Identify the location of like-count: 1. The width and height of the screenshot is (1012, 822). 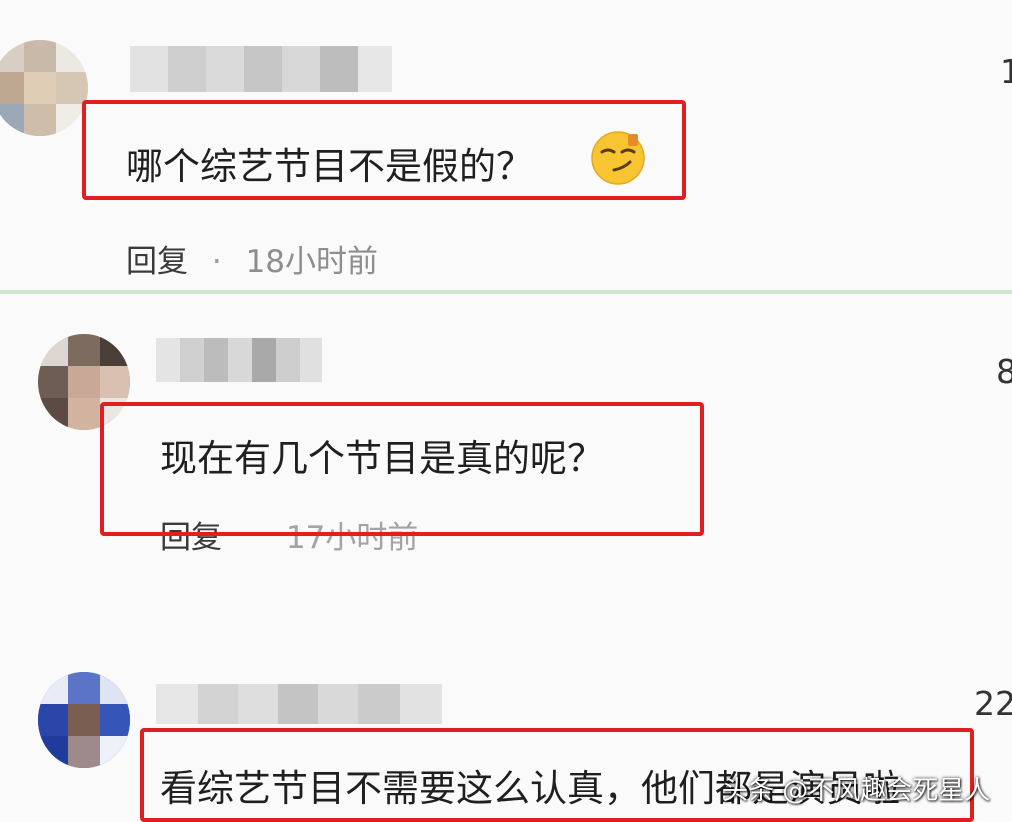
(1006, 71).